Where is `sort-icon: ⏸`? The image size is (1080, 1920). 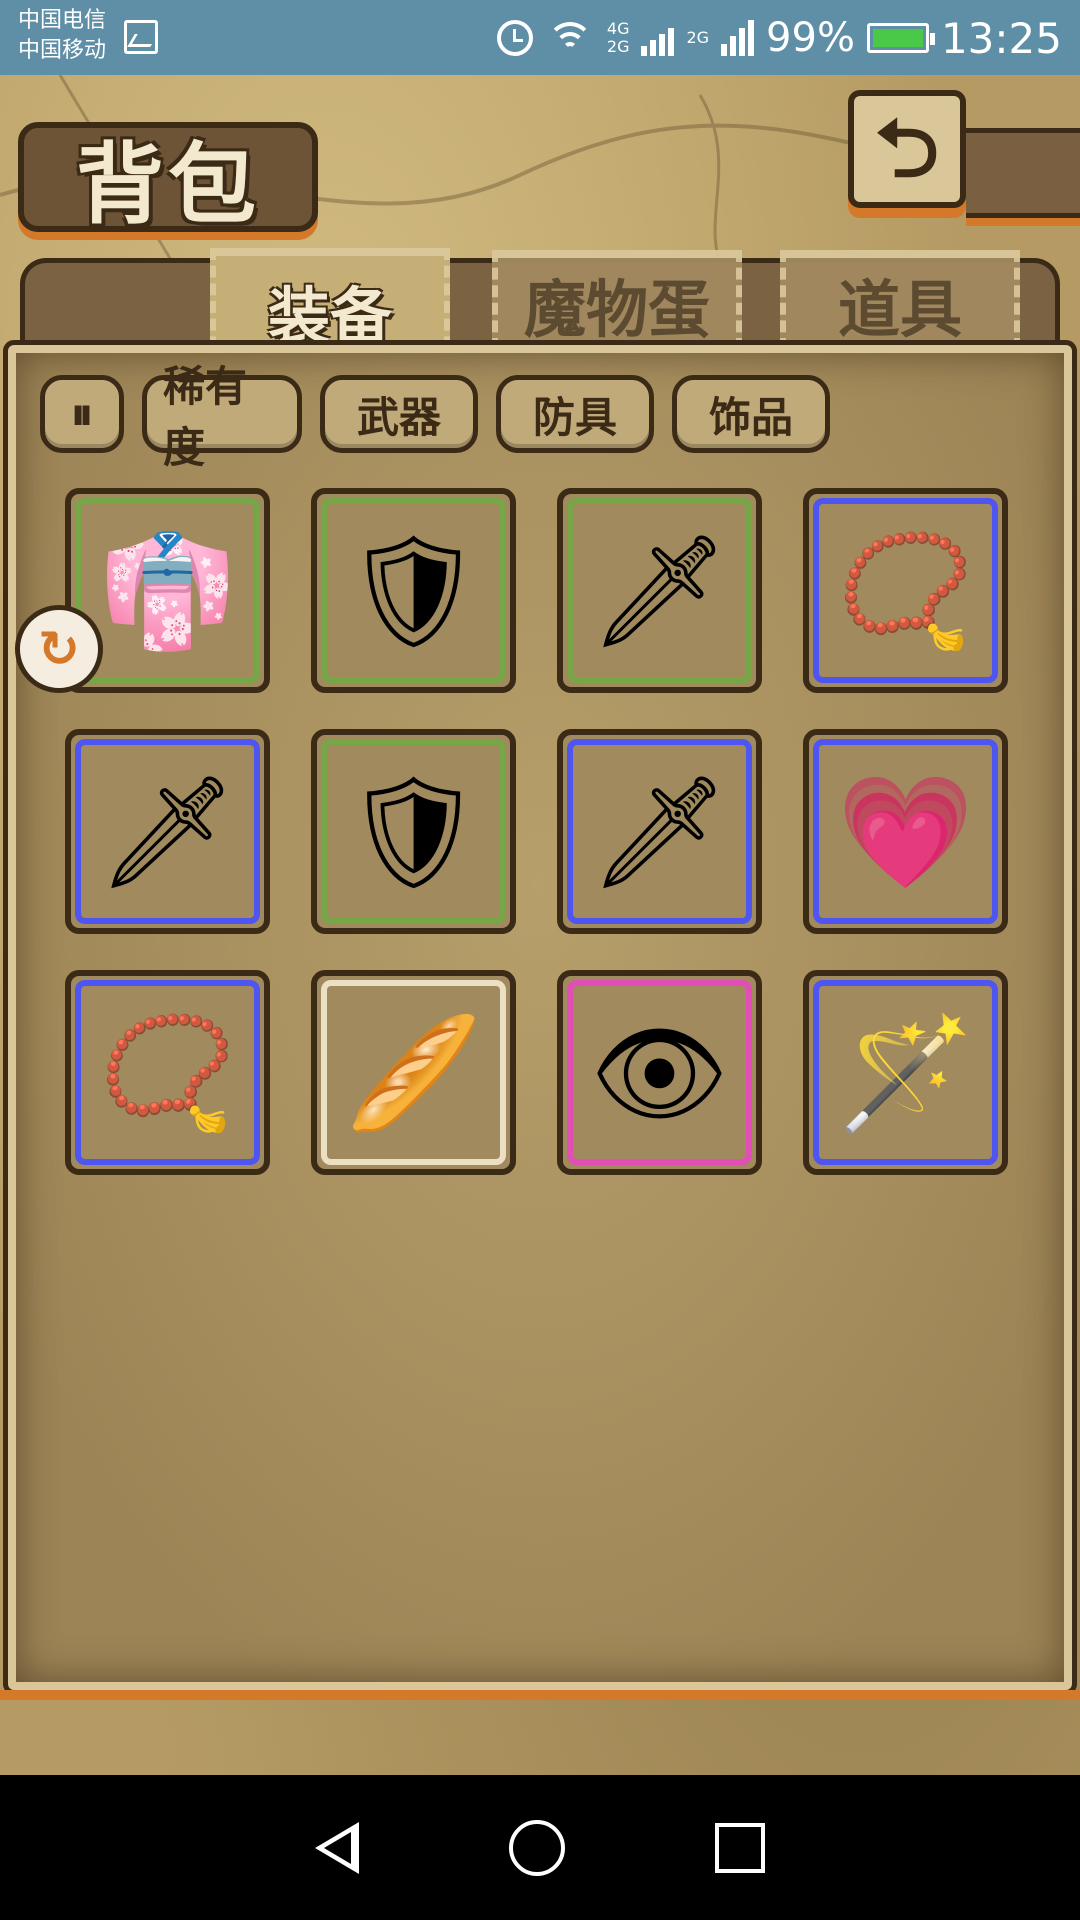
sort-icon: ⏸ is located at coordinates (82, 414).